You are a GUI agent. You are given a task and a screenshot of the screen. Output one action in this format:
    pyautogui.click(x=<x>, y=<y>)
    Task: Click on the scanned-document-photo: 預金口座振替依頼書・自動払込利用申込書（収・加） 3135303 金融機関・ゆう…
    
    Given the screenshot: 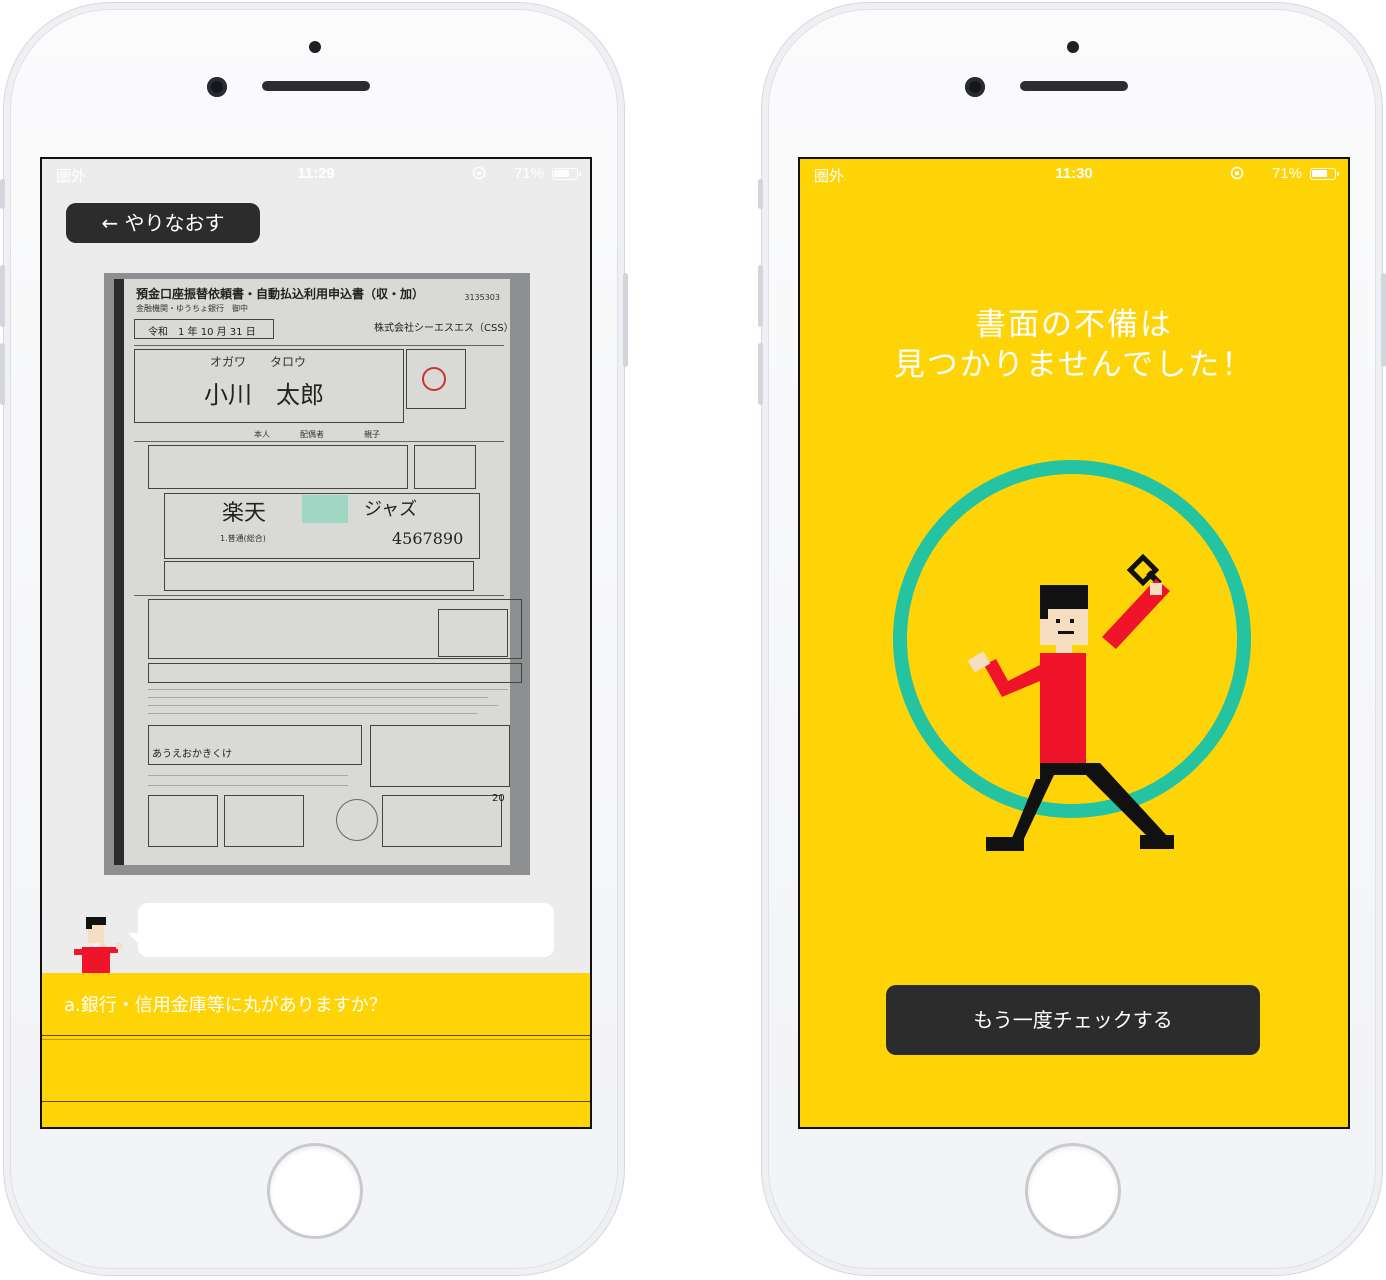 What is the action you would take?
    pyautogui.click(x=317, y=574)
    